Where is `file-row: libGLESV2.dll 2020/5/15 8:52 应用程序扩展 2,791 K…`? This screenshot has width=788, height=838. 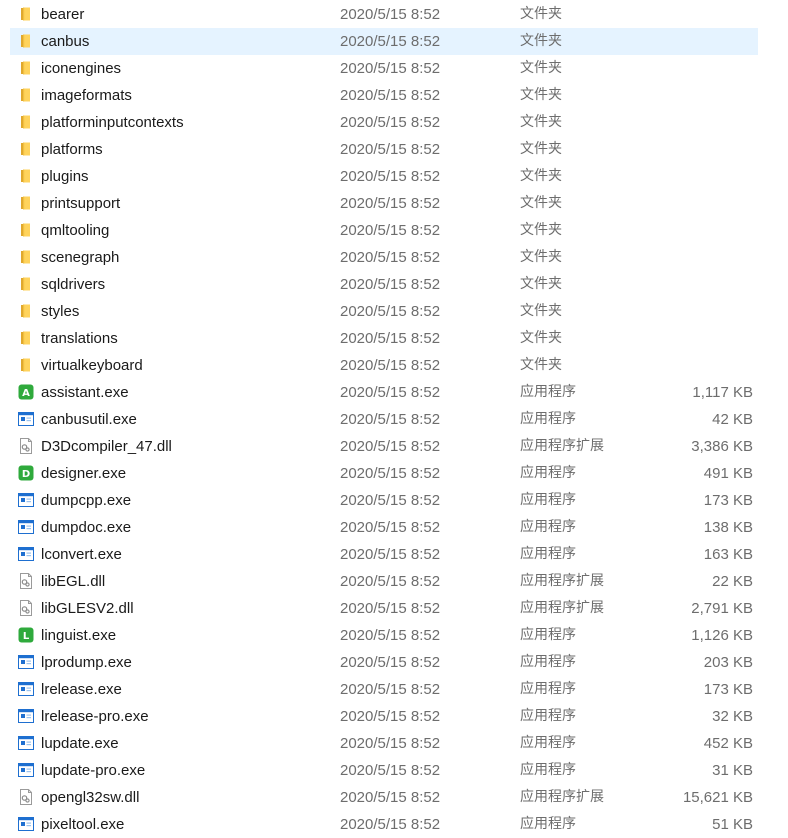 file-row: libGLESV2.dll 2020/5/15 8:52 应用程序扩展 2,791 K… is located at coordinates (384, 608).